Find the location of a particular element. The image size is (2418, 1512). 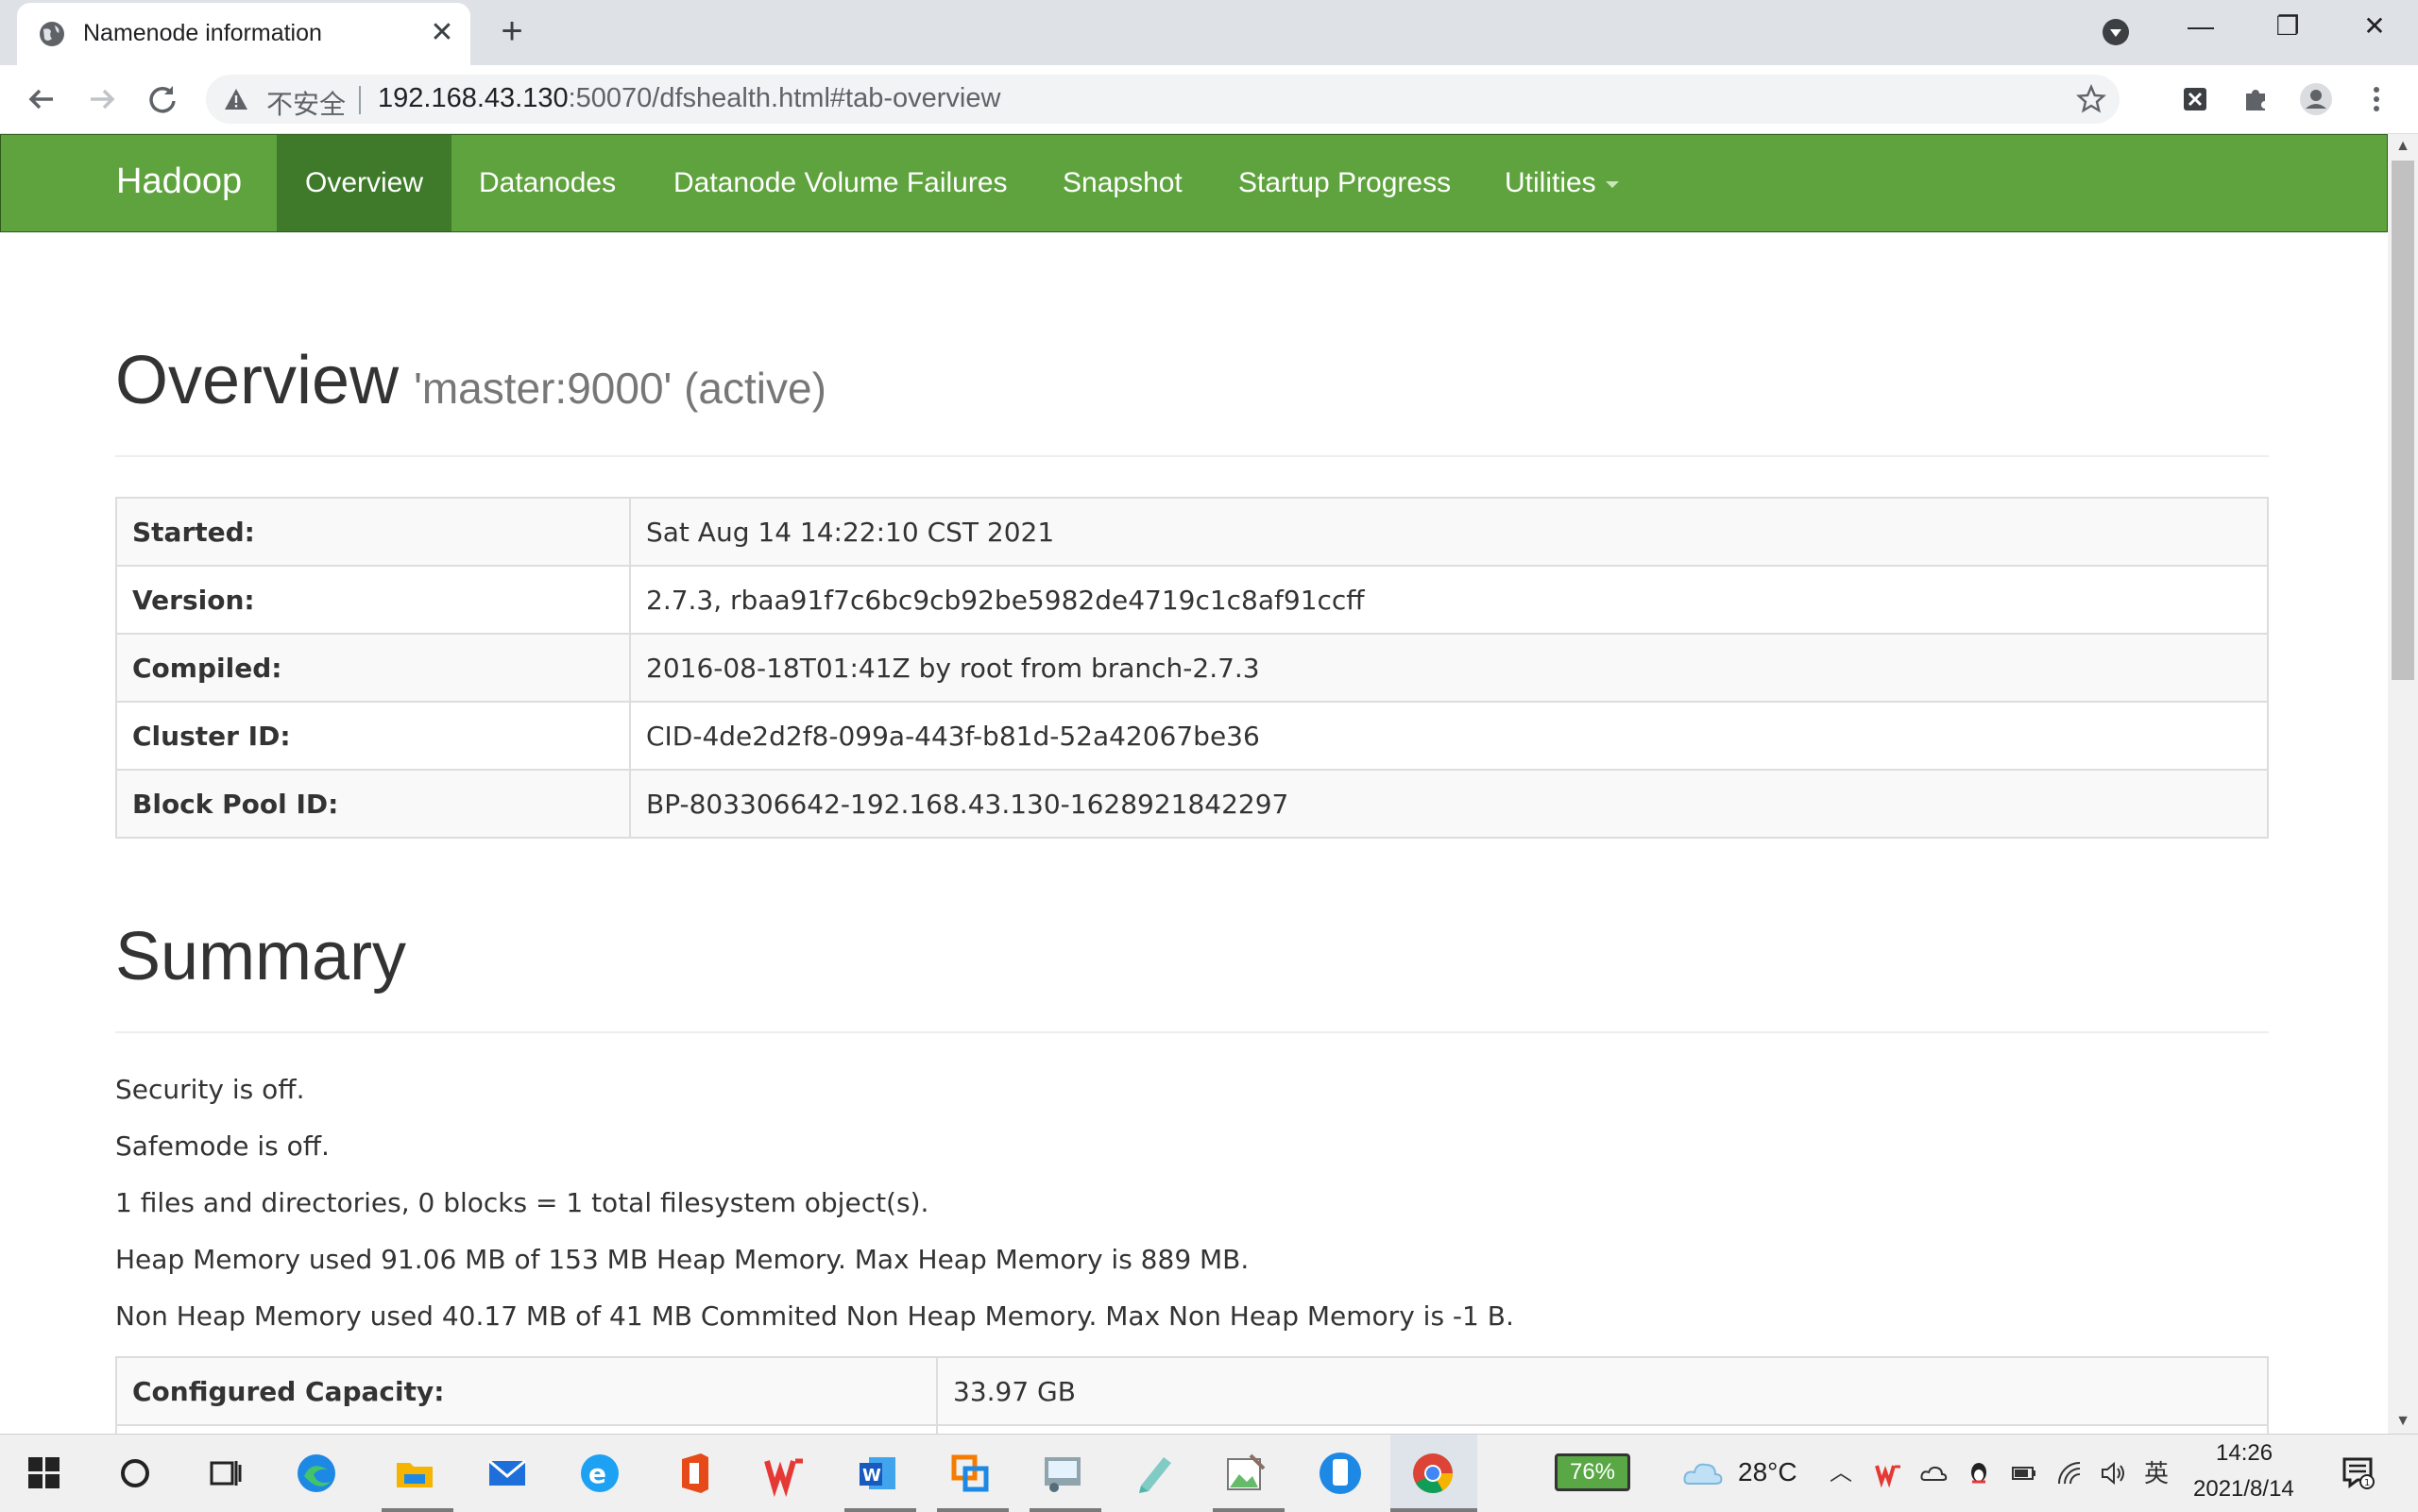

scroll-down-arrow-icon: ▼ is located at coordinates (2403, 1422).